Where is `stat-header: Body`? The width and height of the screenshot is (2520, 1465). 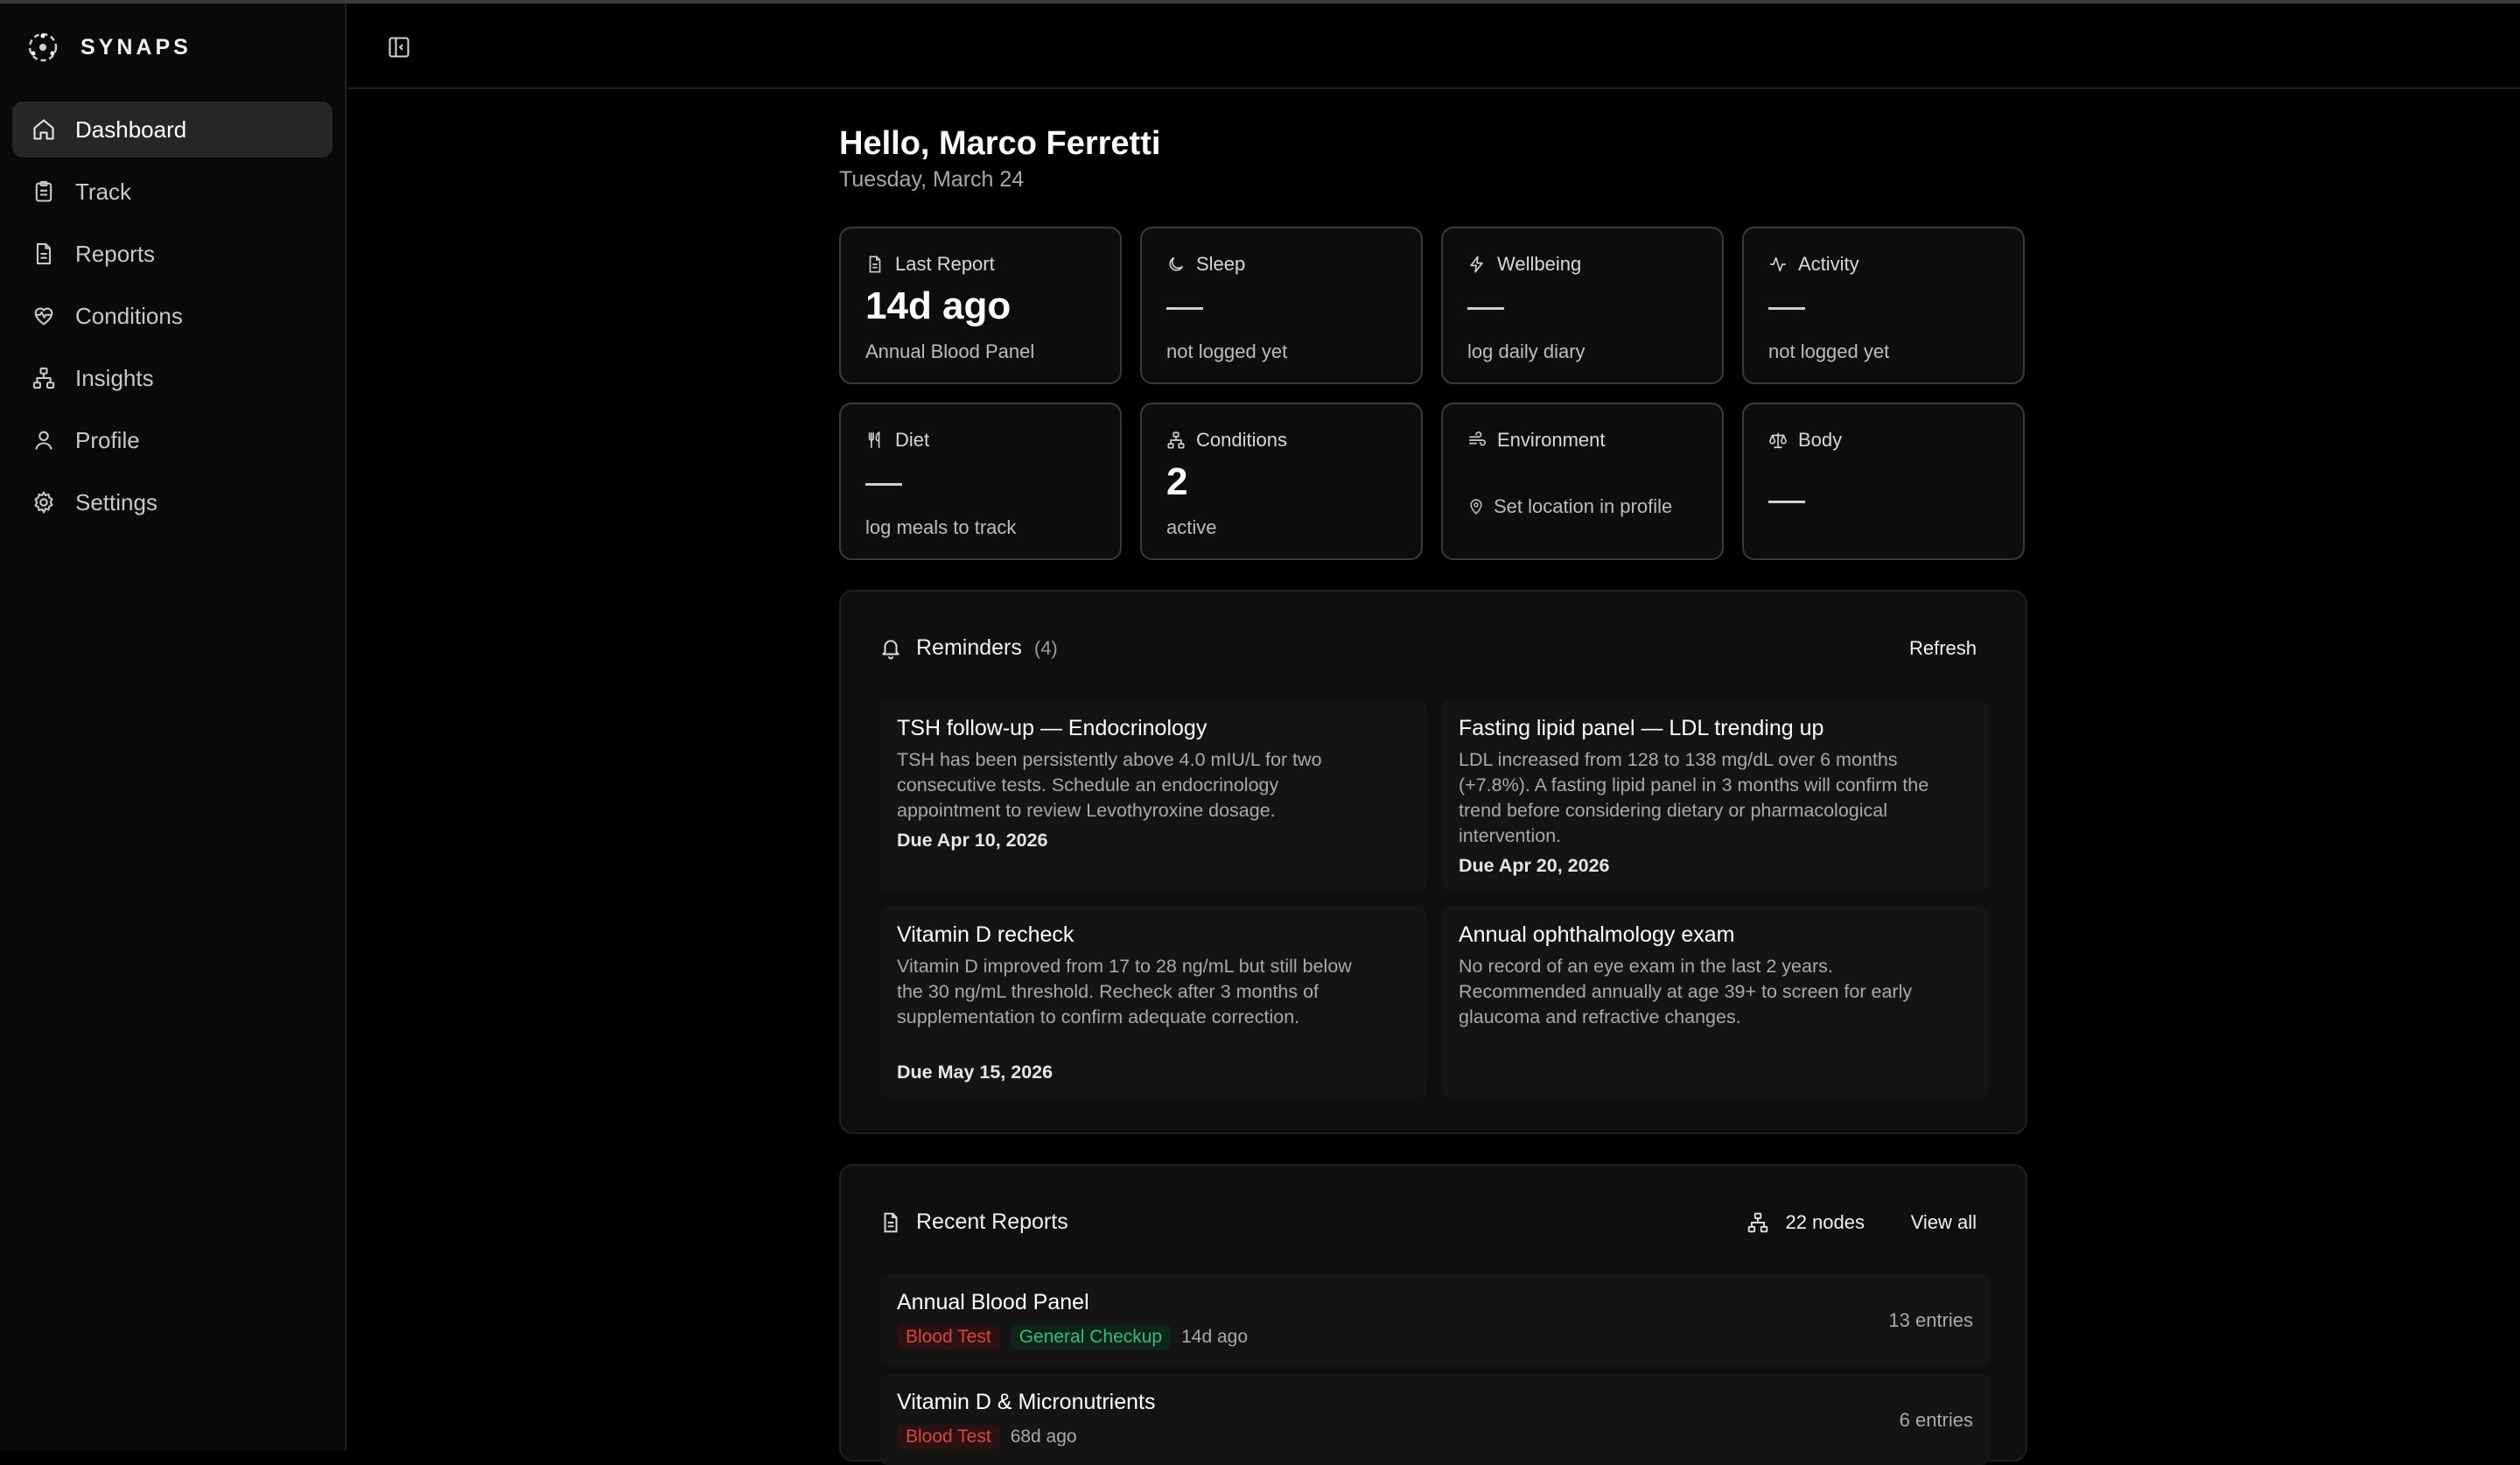
stat-header: Body is located at coordinates (1805, 440).